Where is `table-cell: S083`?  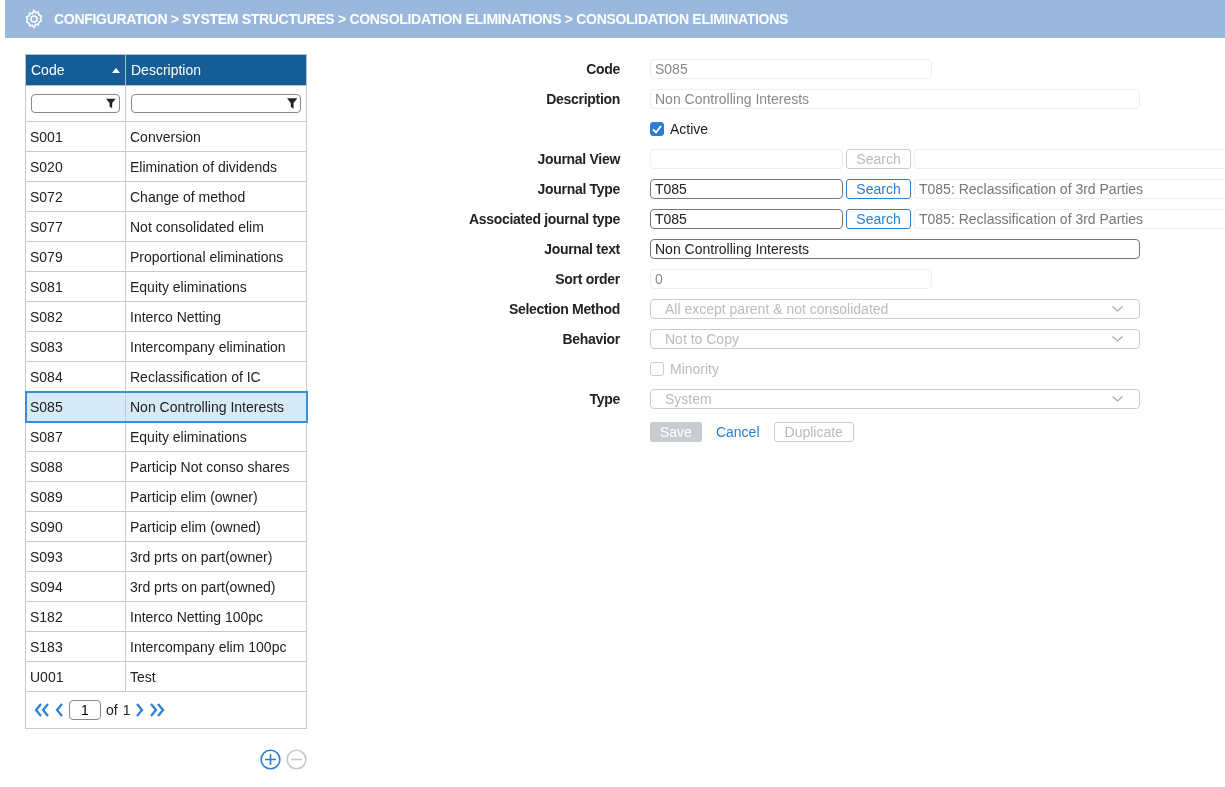 table-cell: S083 is located at coordinates (75, 346).